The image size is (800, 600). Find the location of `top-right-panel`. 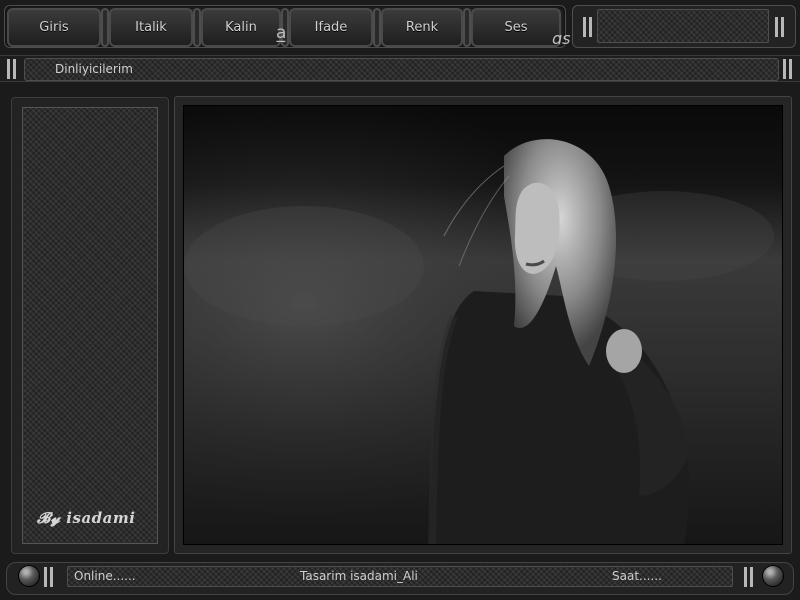

top-right-panel is located at coordinates (684, 26).